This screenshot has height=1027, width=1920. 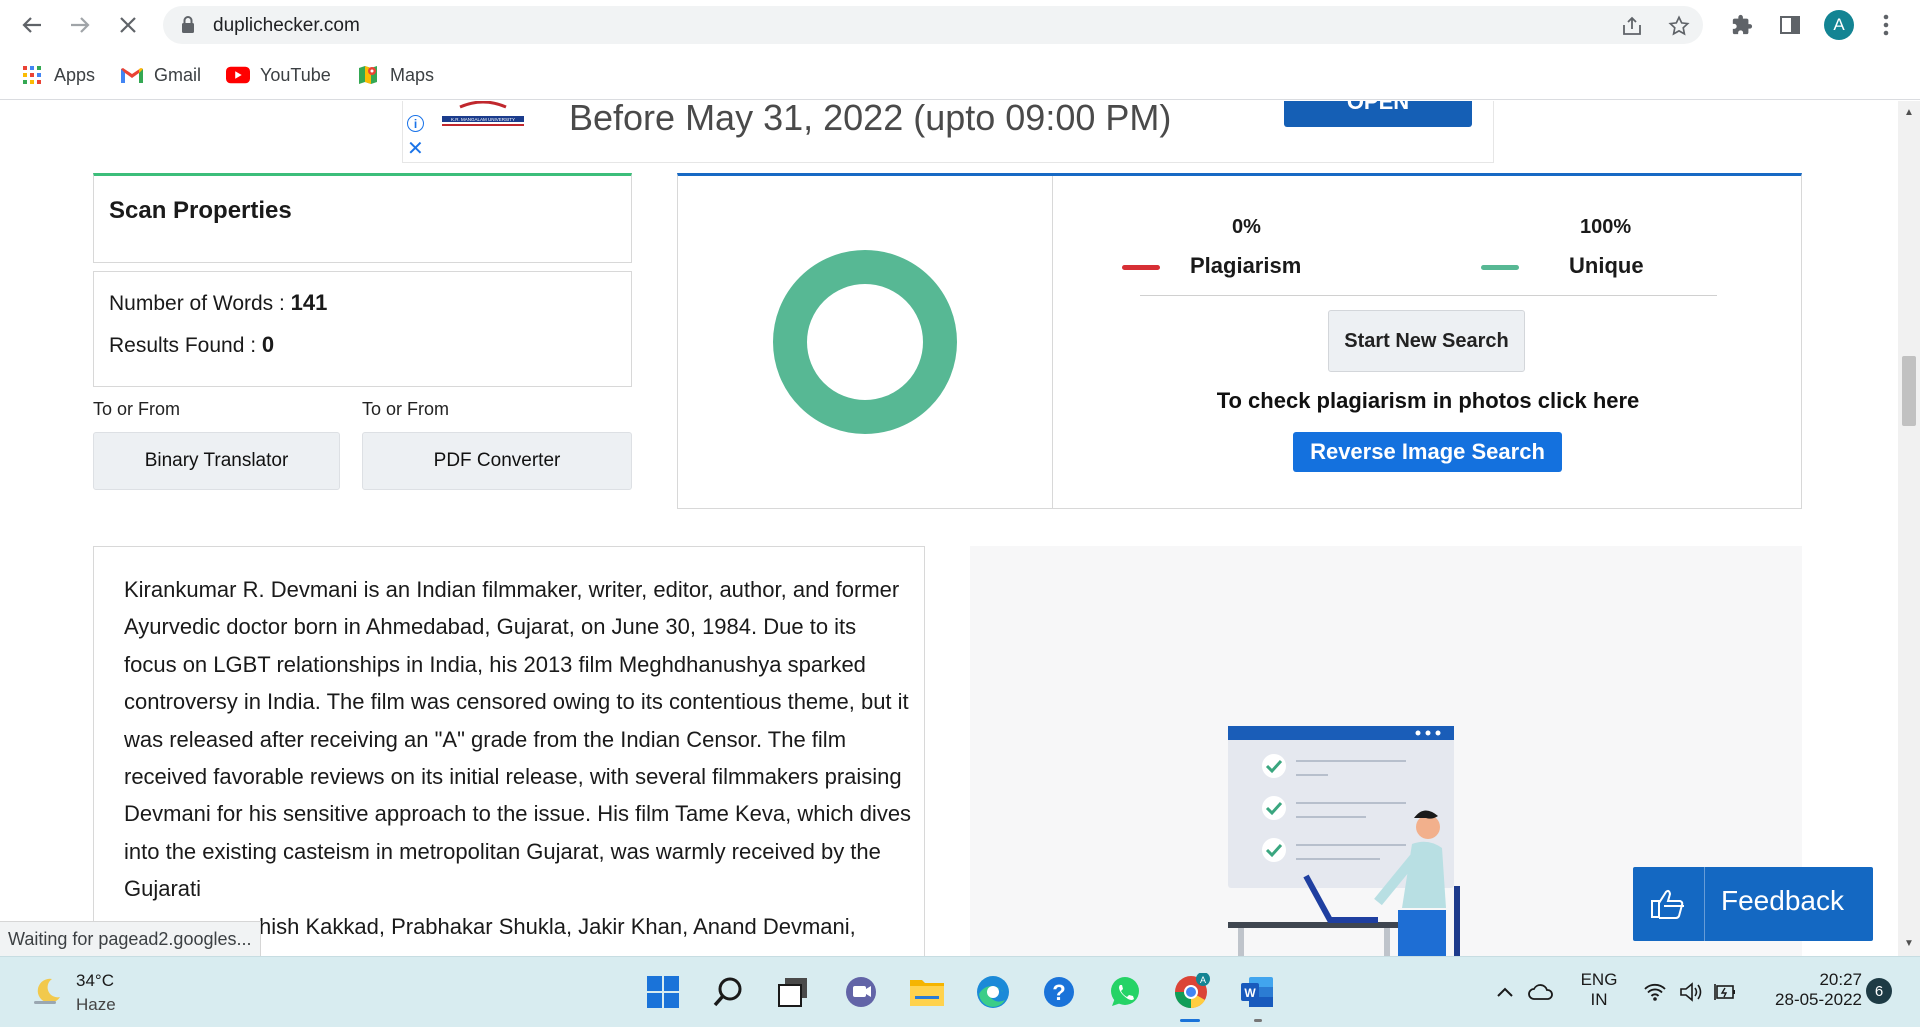 I want to click on word-icon: W, so click(x=1257, y=992).